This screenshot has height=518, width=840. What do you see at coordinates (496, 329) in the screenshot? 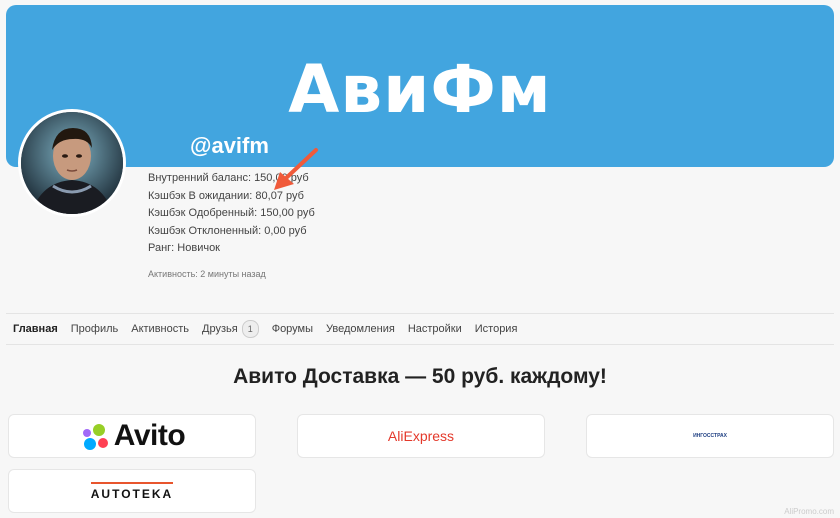
I see `tab-history: История` at bounding box center [496, 329].